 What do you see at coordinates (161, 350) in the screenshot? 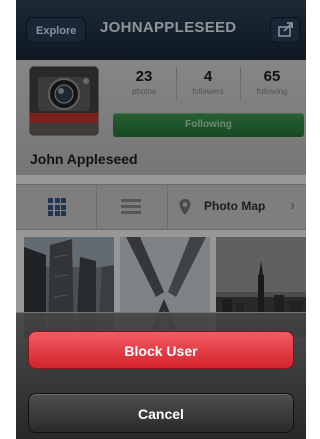
I see `block-user-button: Block User` at bounding box center [161, 350].